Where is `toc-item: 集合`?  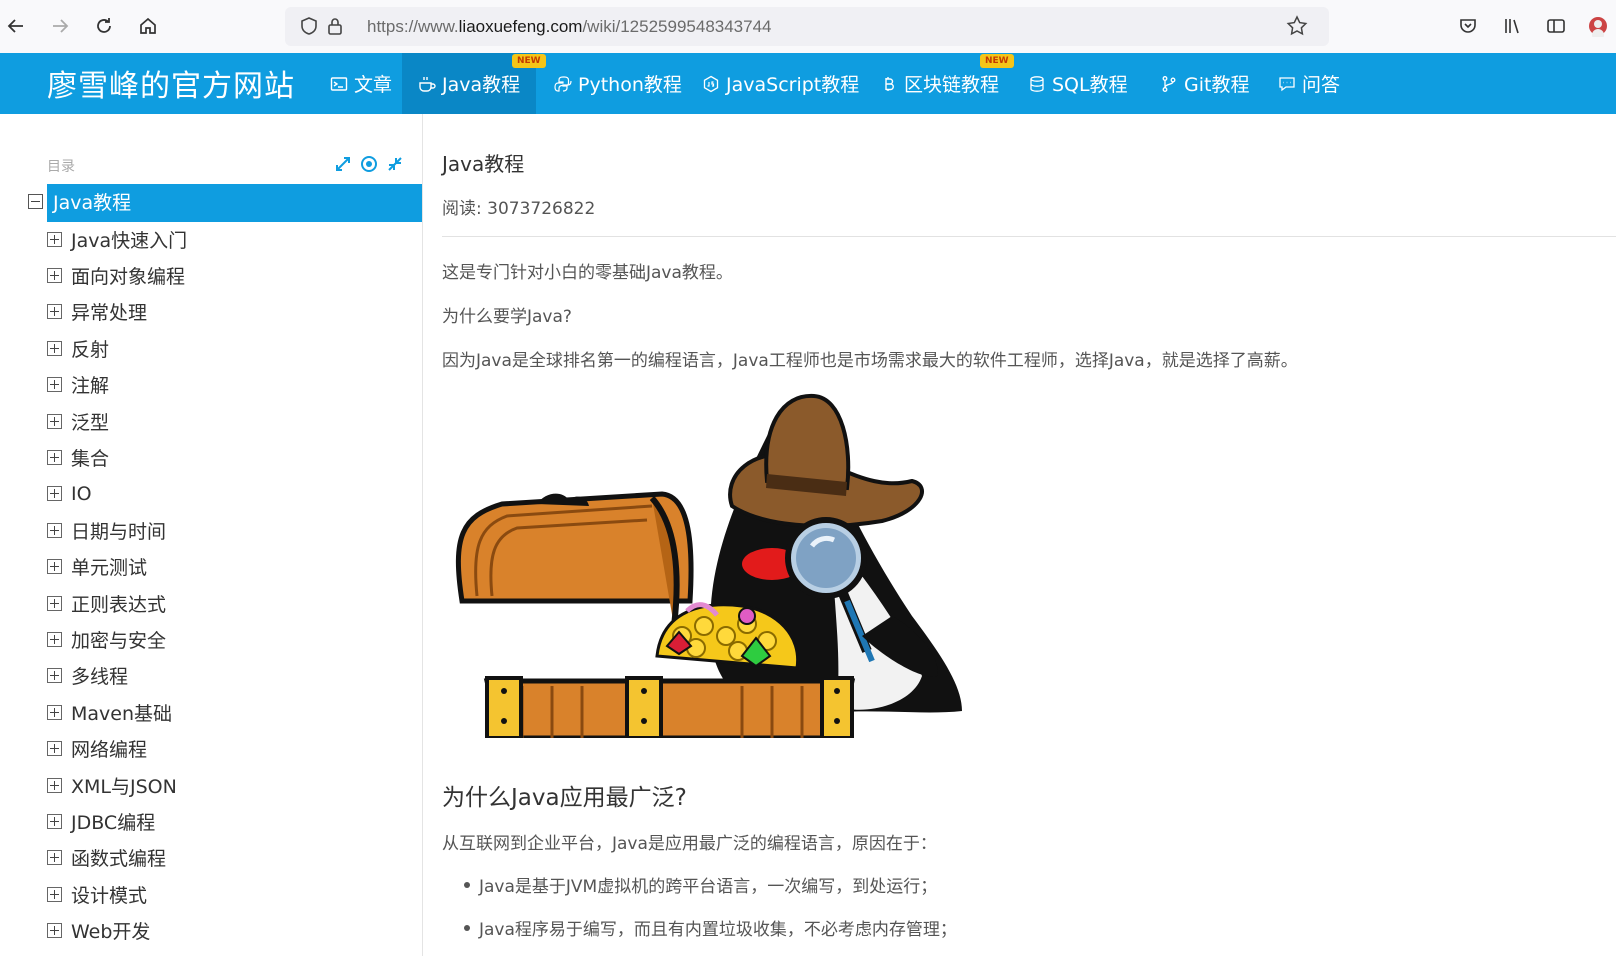
toc-item: 集合 is located at coordinates (78, 457).